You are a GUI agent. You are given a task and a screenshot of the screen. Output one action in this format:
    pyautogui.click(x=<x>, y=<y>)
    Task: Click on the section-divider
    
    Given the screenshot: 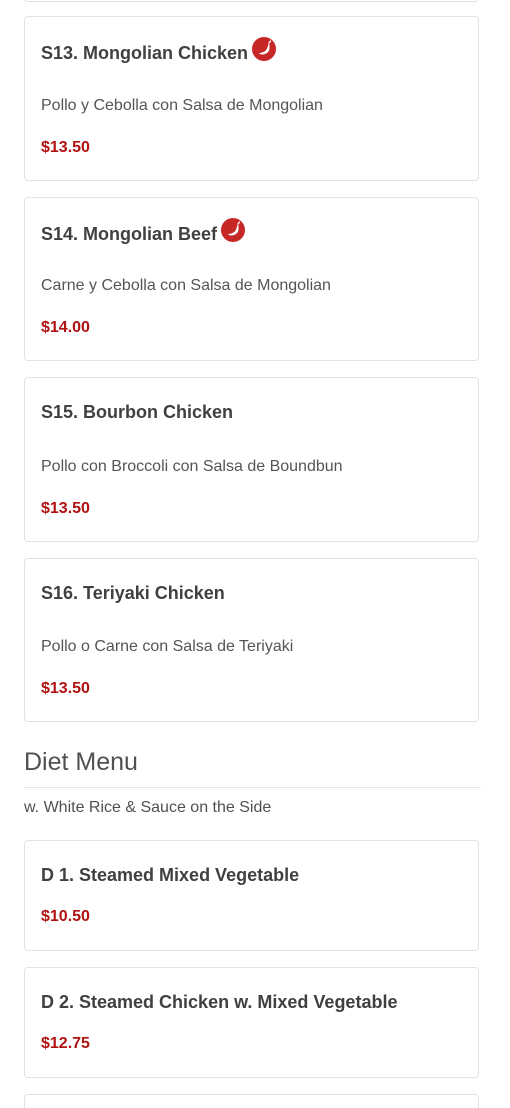 What is the action you would take?
    pyautogui.click(x=252, y=787)
    